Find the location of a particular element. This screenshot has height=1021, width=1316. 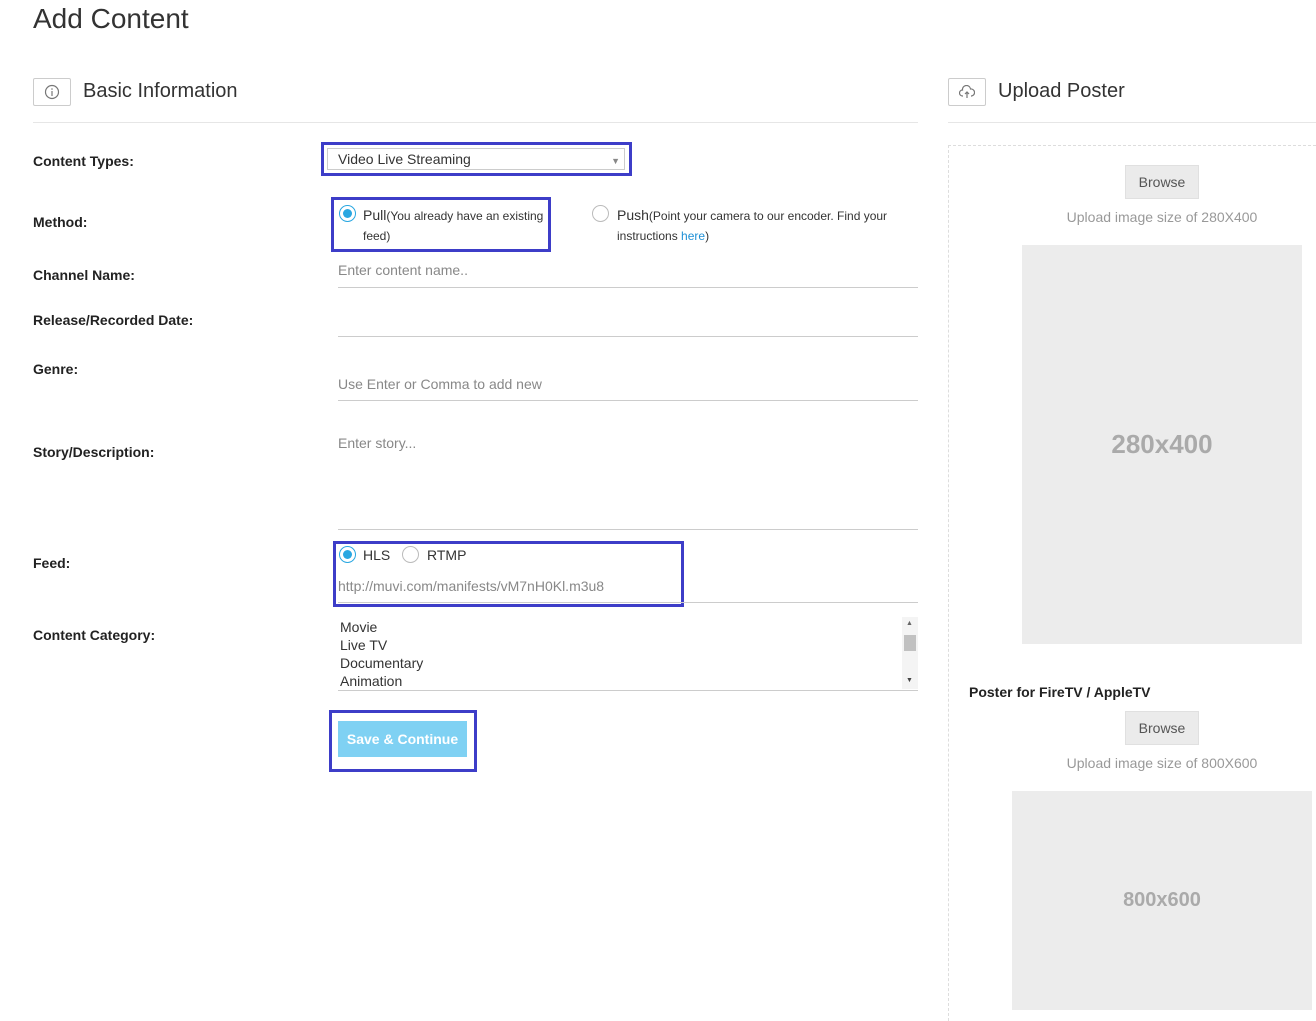

method-label: Method: is located at coordinates (60, 222).